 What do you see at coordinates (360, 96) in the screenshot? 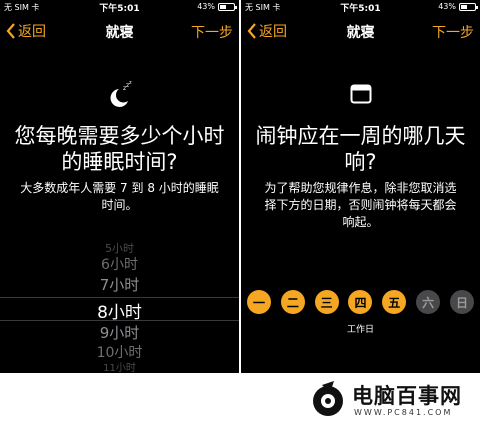
I see `calendar-icon` at bounding box center [360, 96].